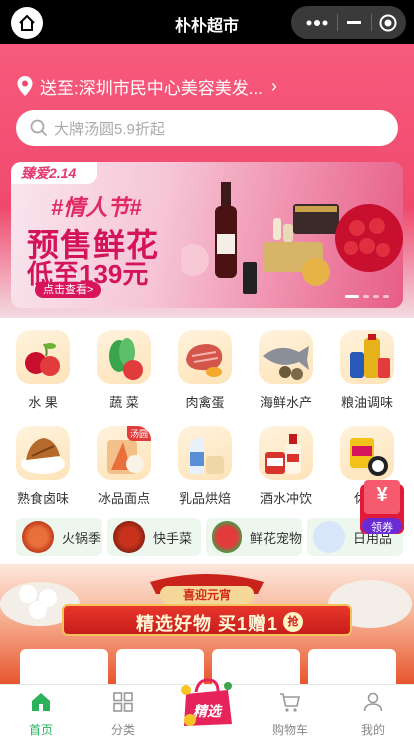  What do you see at coordinates (124, 357) in the screenshot?
I see `vegetable-icon` at bounding box center [124, 357].